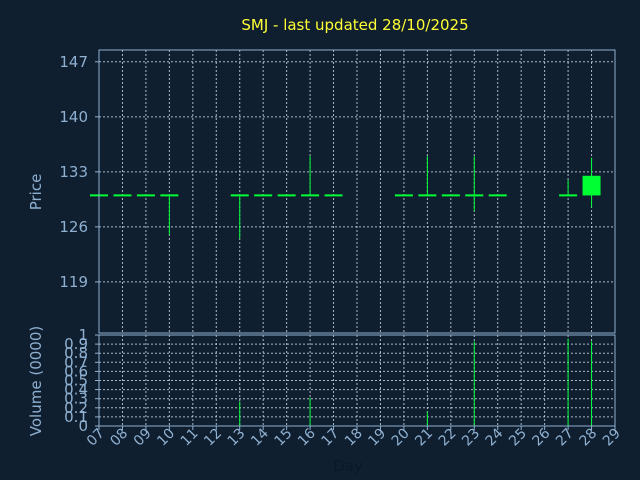  I want to click on price-y-ticks: 119 126 133 140 147, so click(79, 172).